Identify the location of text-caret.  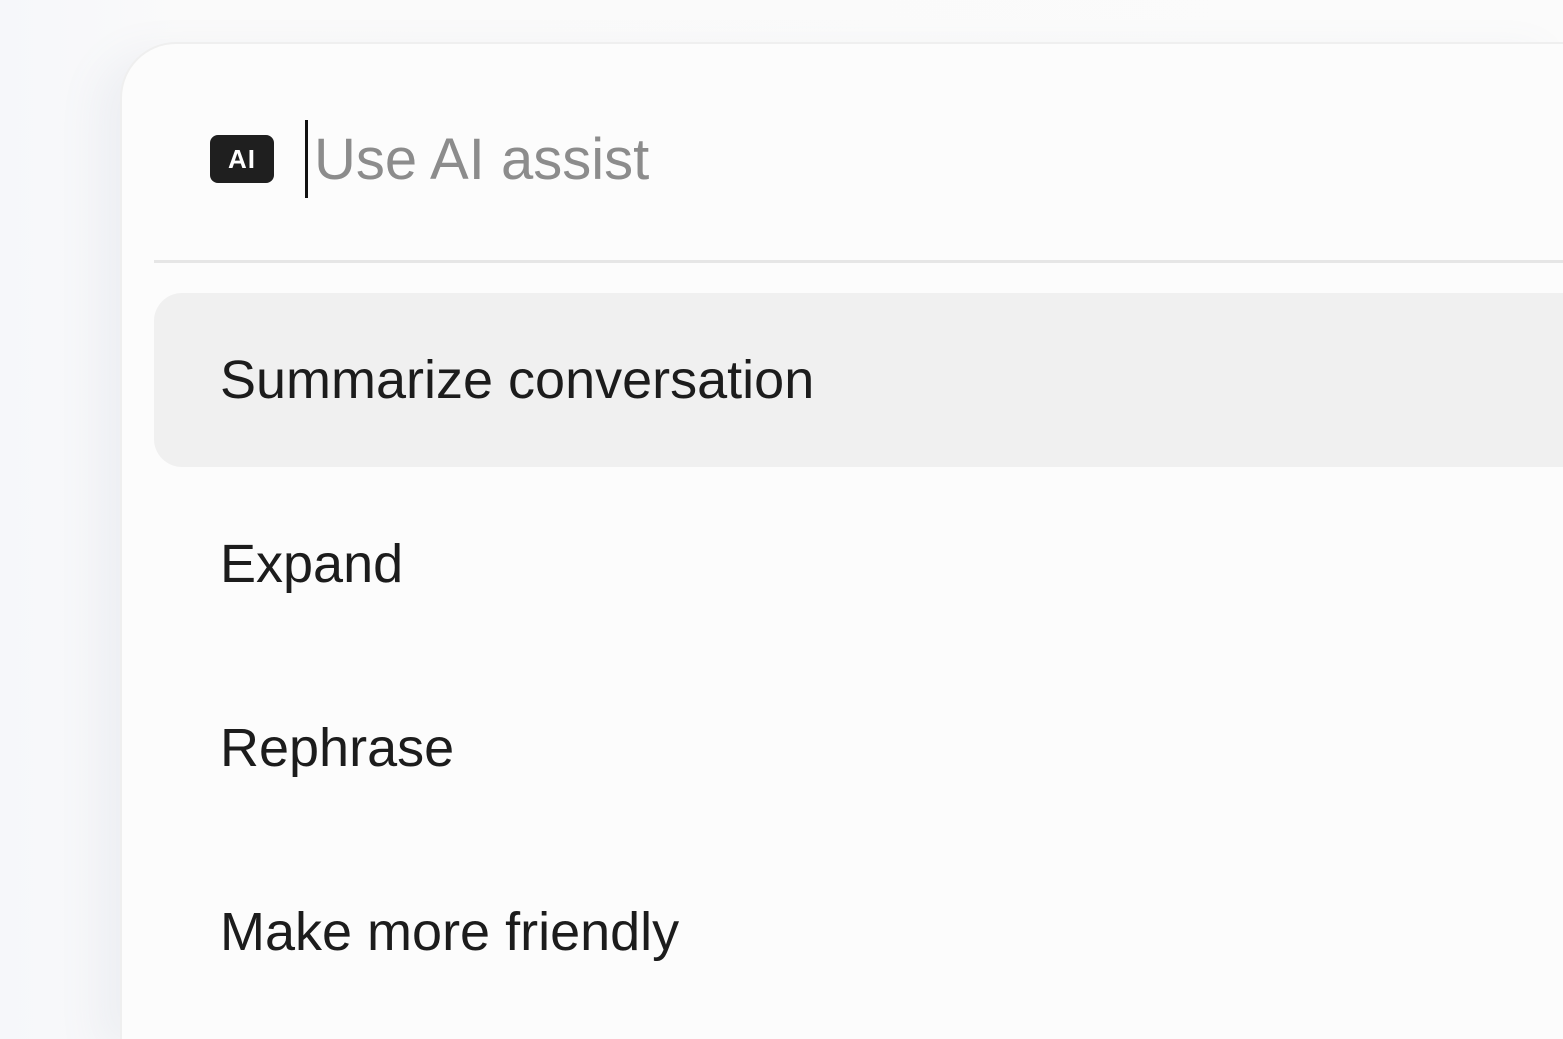
(306, 159).